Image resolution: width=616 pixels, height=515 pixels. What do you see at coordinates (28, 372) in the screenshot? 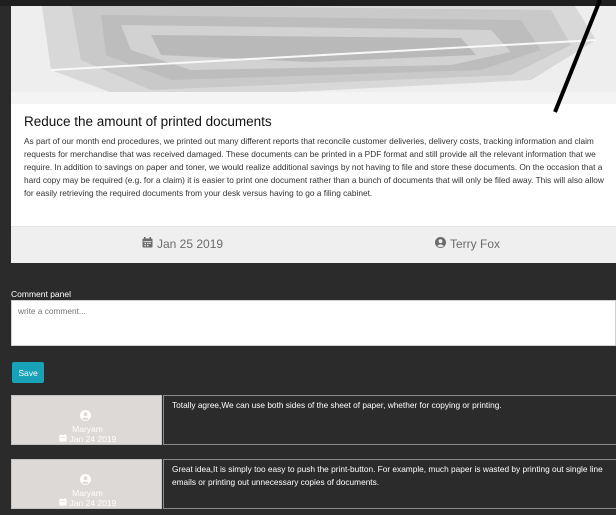
I see `save-button: Save` at bounding box center [28, 372].